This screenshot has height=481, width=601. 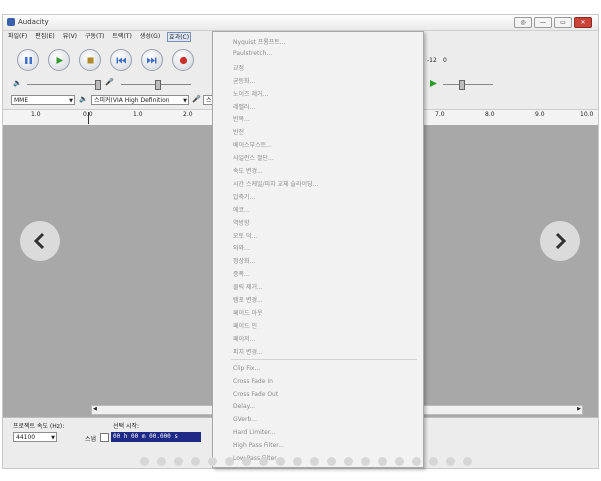 I want to click on meter-scale-label: -12, so click(x=432, y=60).